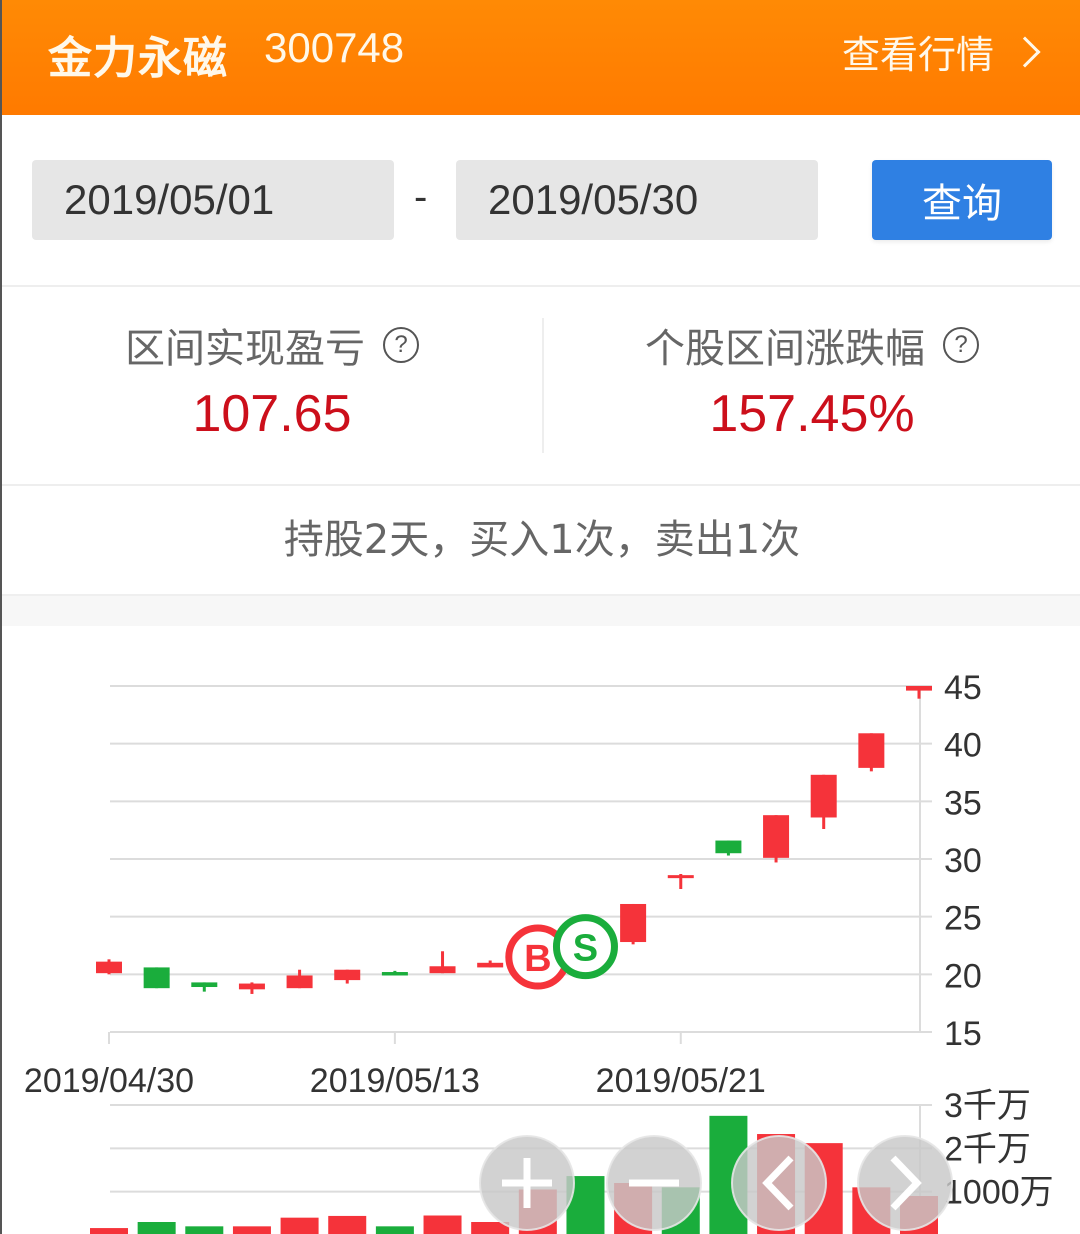  What do you see at coordinates (213, 200) in the screenshot?
I see `start-date-input` at bounding box center [213, 200].